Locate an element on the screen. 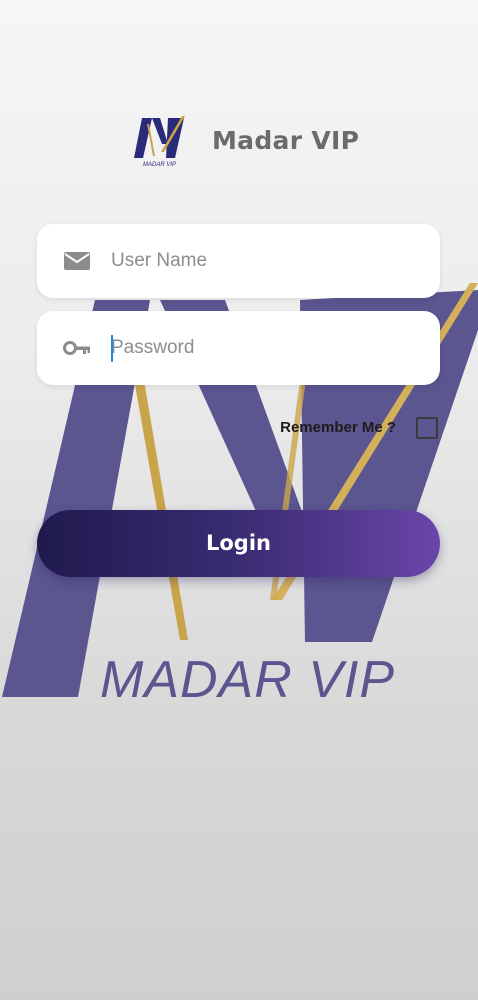  logo-text: MADAR VIP is located at coordinates (159, 165).